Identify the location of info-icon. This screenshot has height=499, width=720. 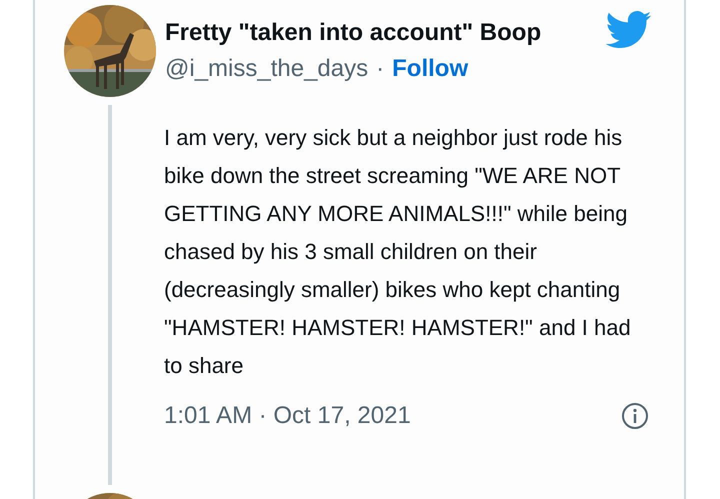
(635, 416).